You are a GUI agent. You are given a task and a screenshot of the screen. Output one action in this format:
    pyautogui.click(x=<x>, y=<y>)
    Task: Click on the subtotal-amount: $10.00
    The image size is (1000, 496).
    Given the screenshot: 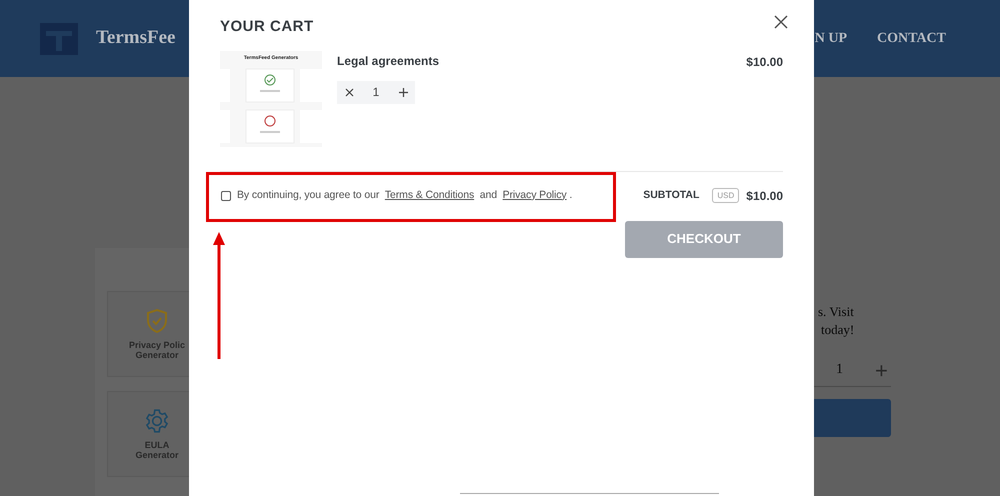 What is the action you would take?
    pyautogui.click(x=764, y=196)
    